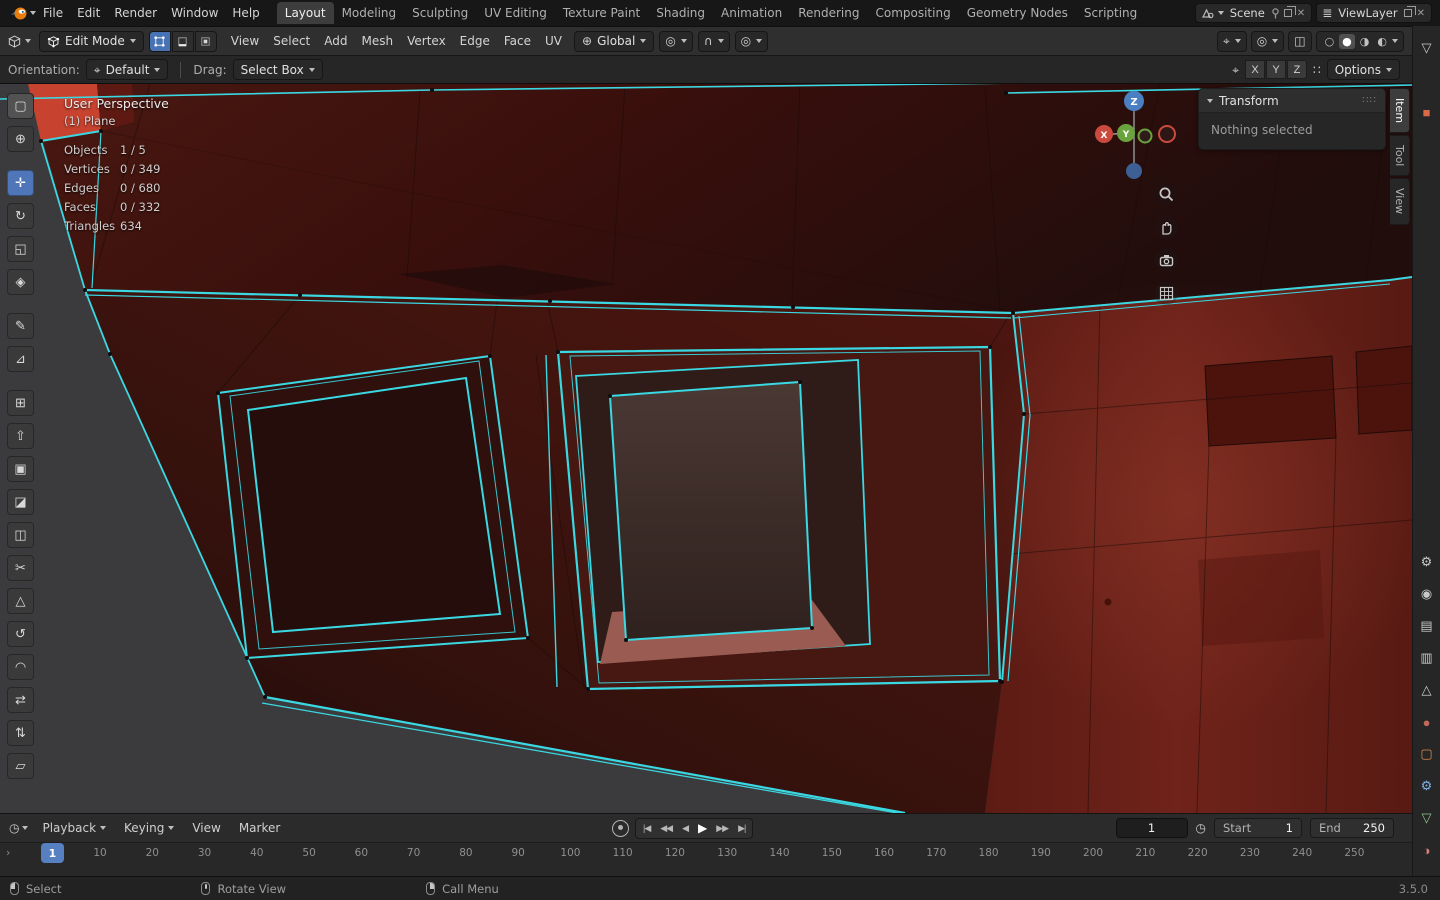  I want to click on mirror-axis-toggle: Z, so click(1297, 69).